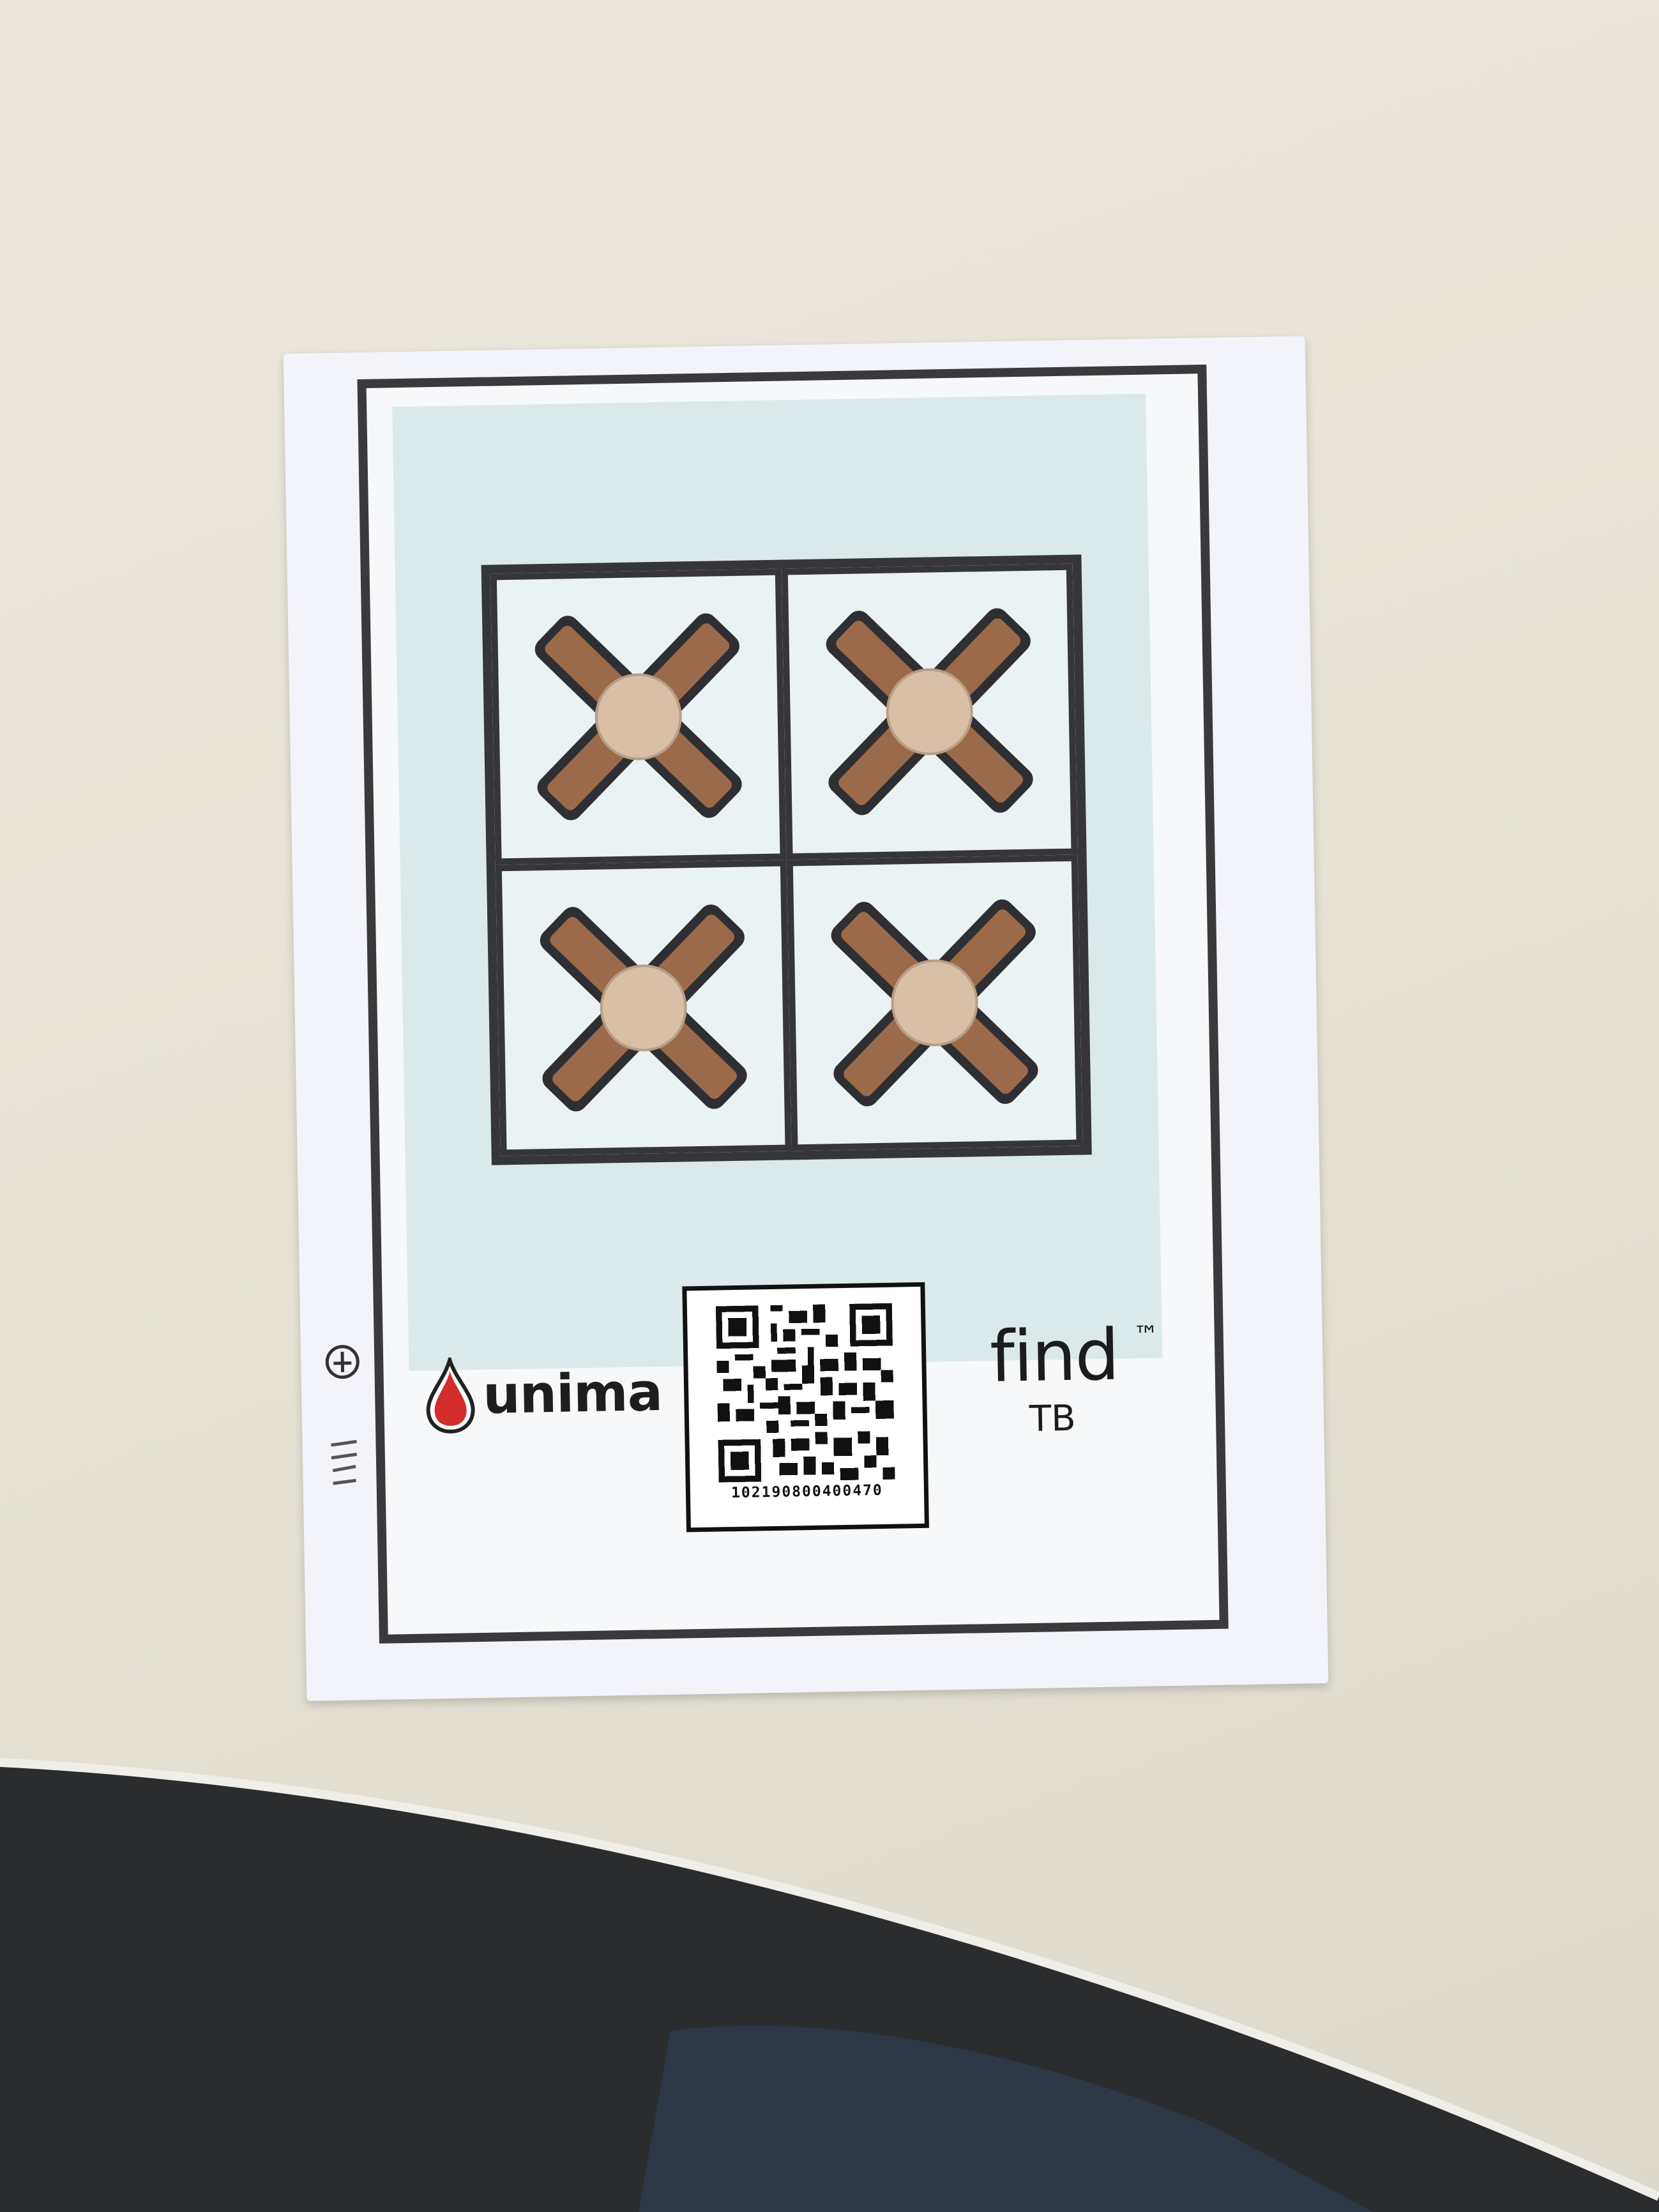  I want to click on unima-logo: unima, so click(544, 1394).